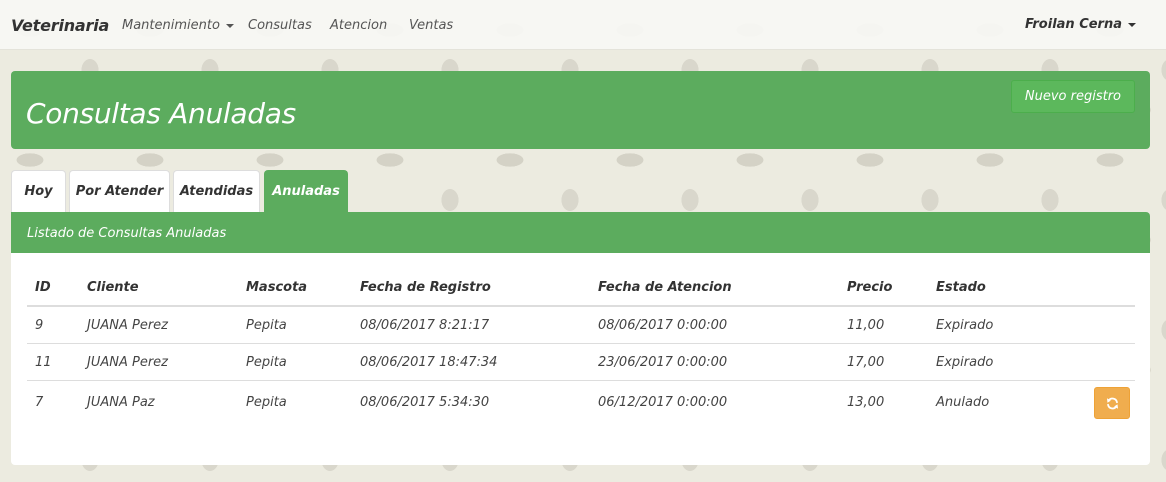 The width and height of the screenshot is (1166, 482). I want to click on cell-precio: 17,00, so click(883, 362).